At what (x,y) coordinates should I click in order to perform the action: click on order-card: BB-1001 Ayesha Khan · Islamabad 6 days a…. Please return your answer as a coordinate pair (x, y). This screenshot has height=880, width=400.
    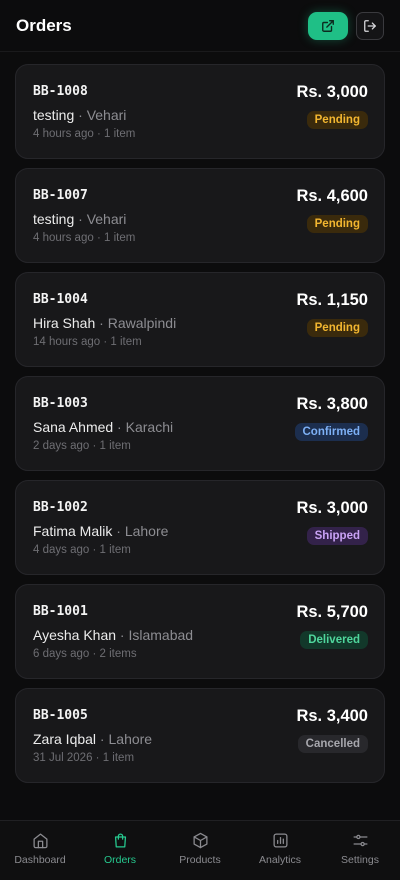
    Looking at the image, I should click on (200, 631).